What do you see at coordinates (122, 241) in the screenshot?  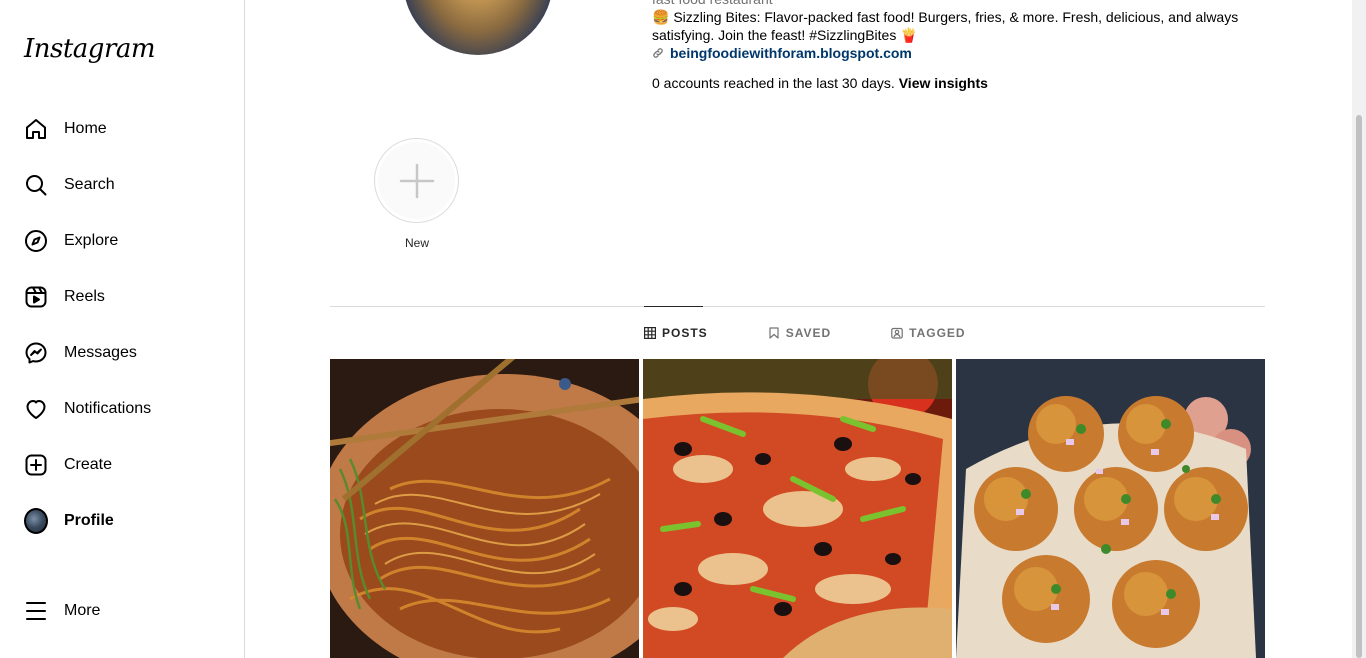 I see `sidebar-item-explore: Explore` at bounding box center [122, 241].